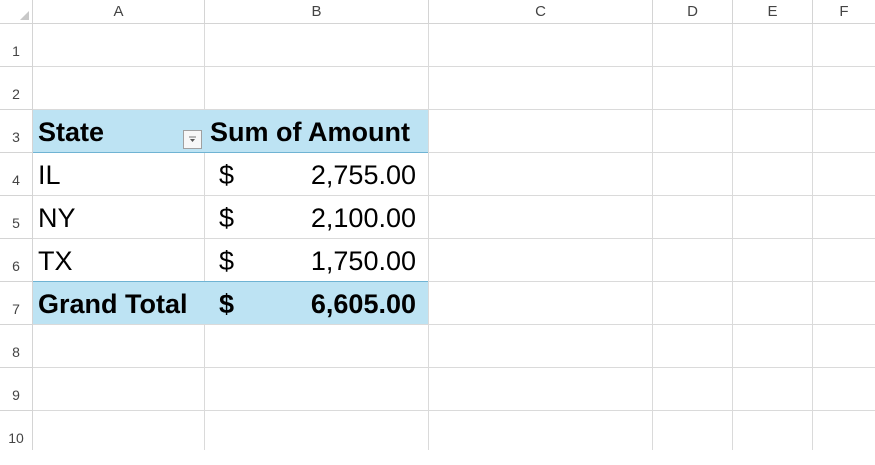 Image resolution: width=875 pixels, height=465 pixels. What do you see at coordinates (693, 12) in the screenshot?
I see `column-header-d: D` at bounding box center [693, 12].